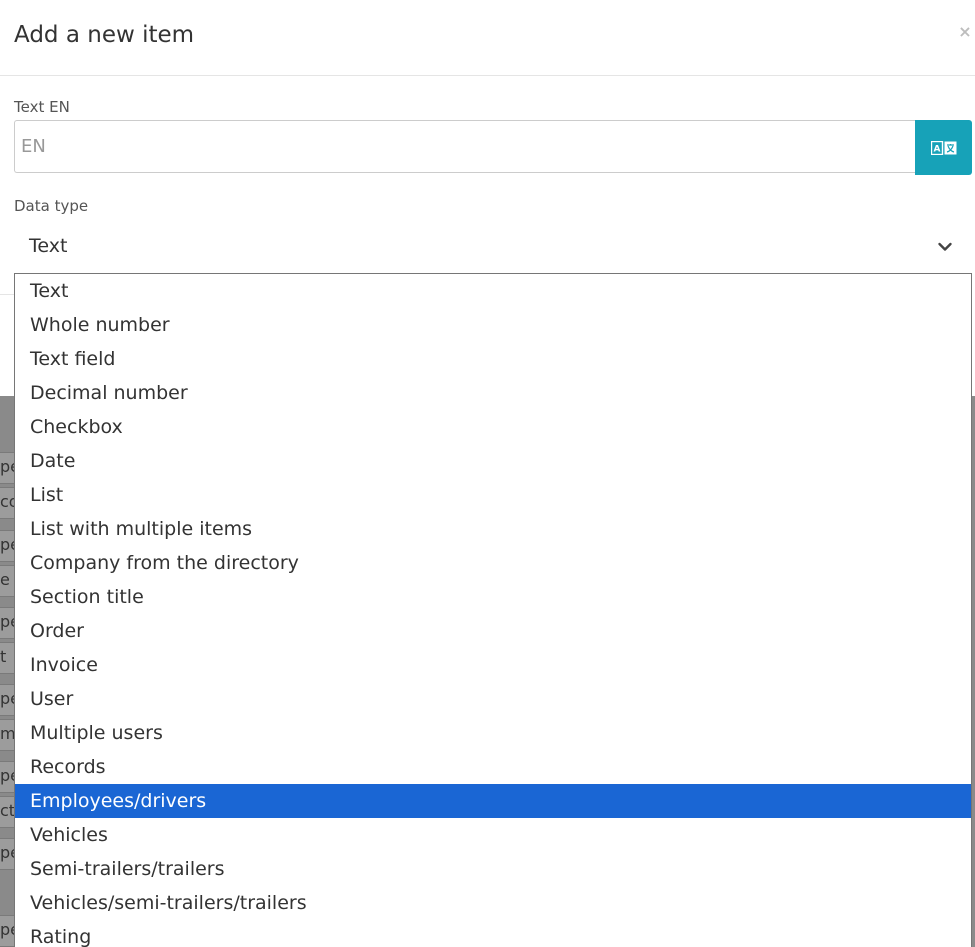  I want to click on translate-button: A, so click(943, 147).